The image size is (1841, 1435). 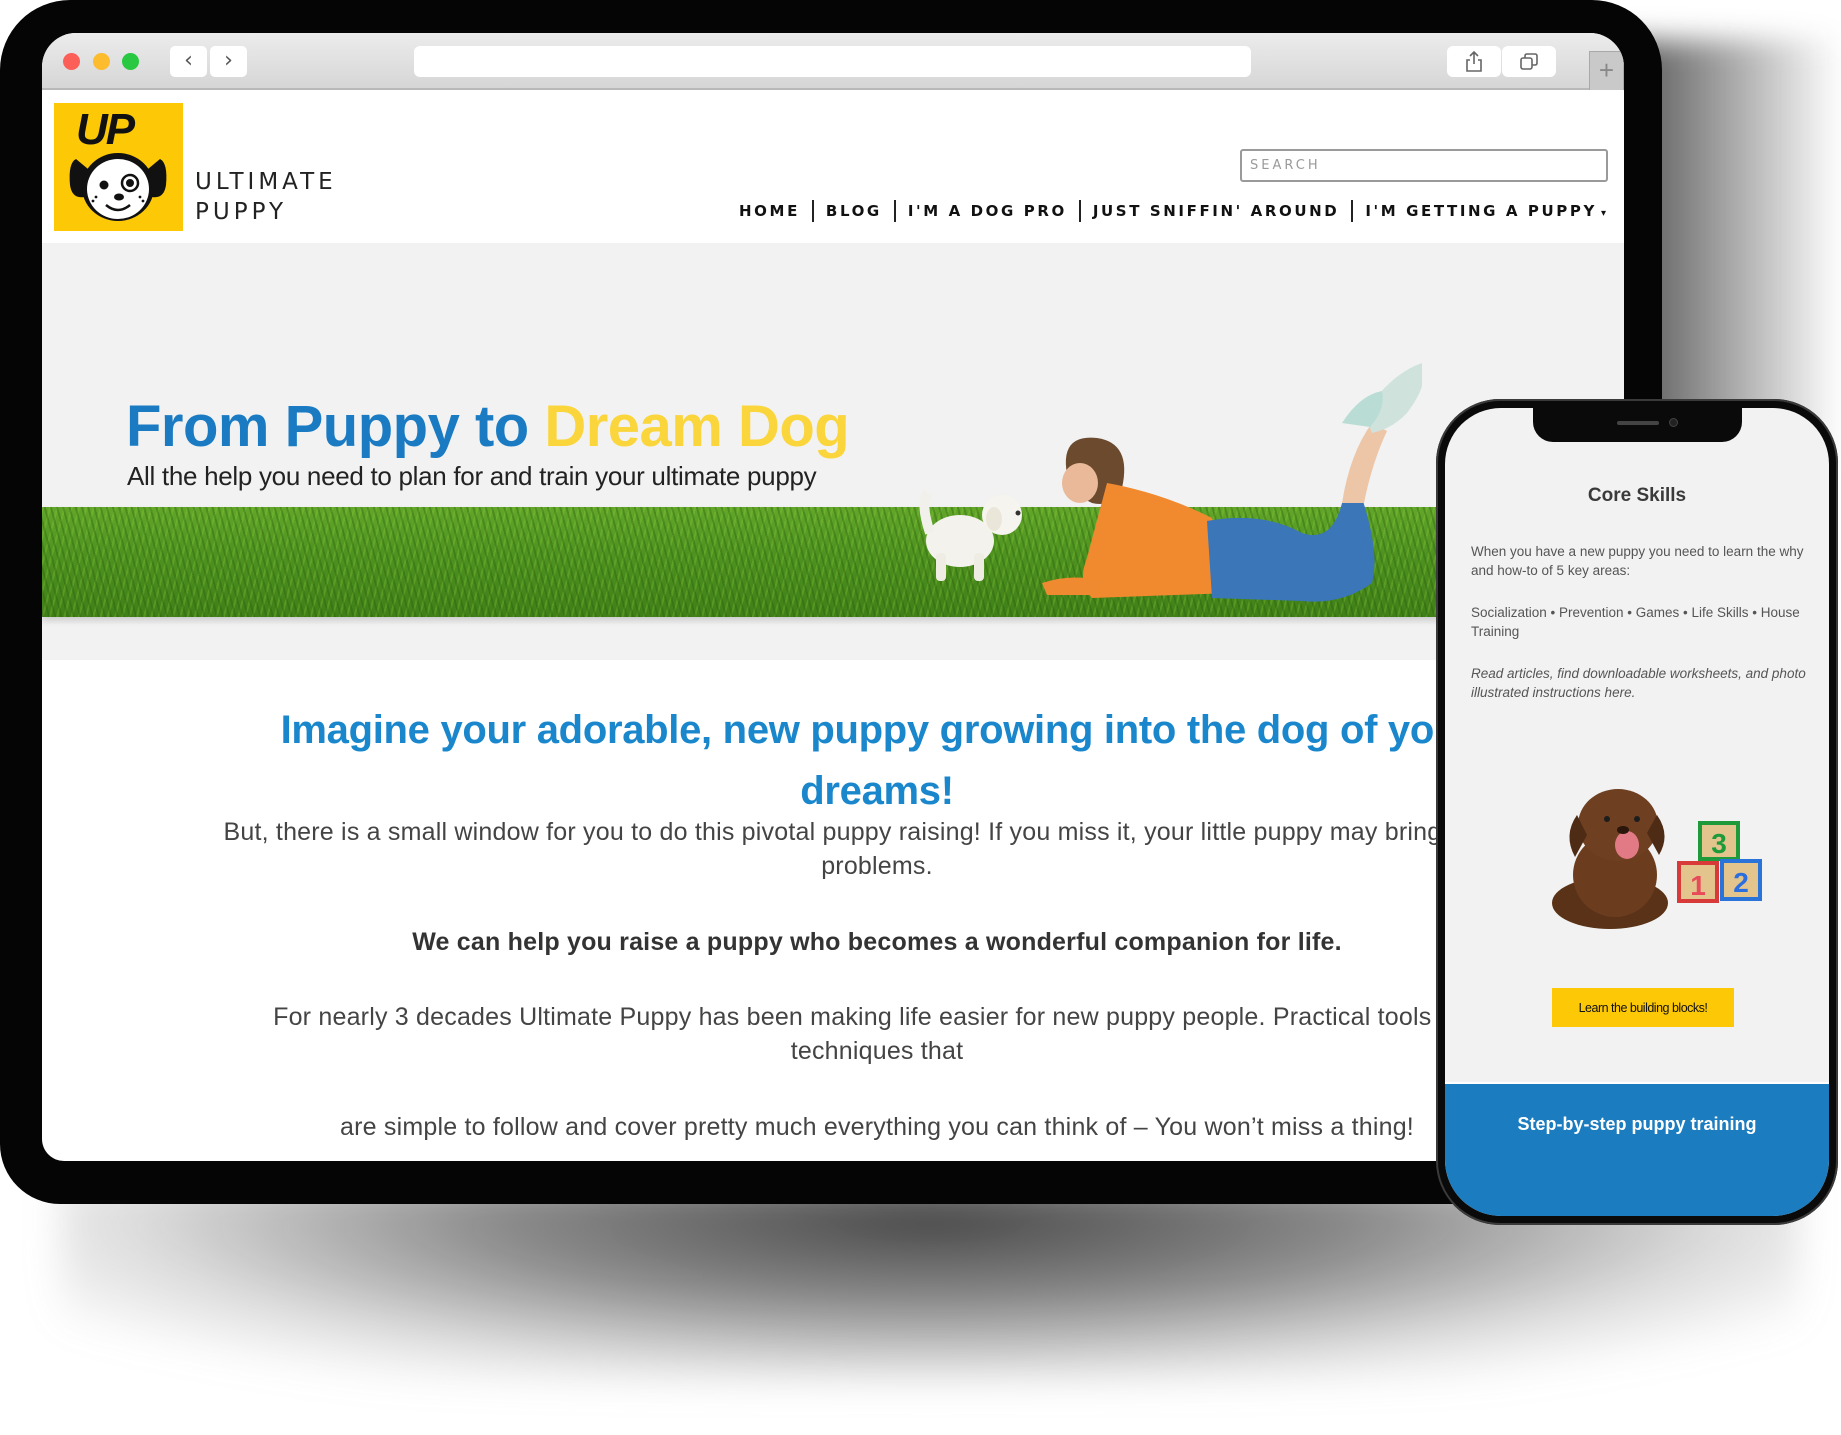 I want to click on share-button, so click(x=1474, y=61).